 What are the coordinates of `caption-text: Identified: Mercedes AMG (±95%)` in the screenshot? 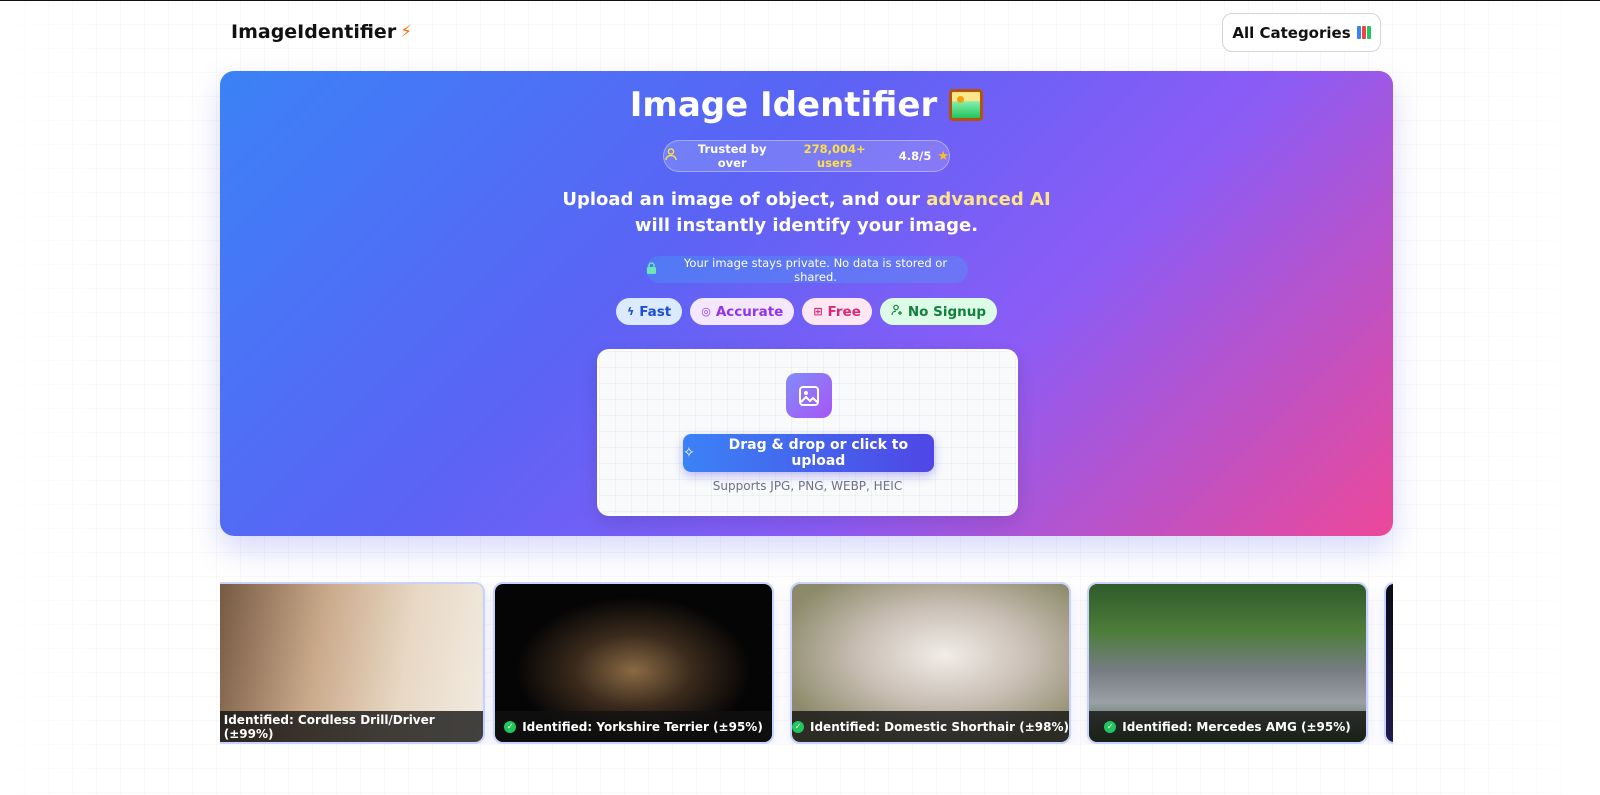 It's located at (1236, 726).